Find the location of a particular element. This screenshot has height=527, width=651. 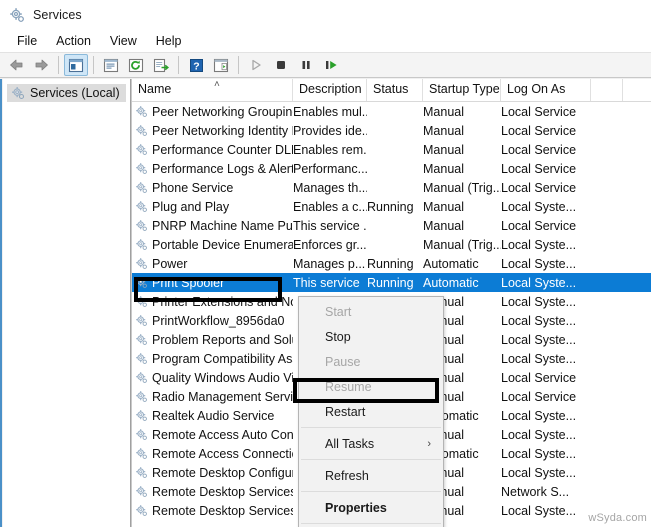

back-icon is located at coordinates (16, 65).